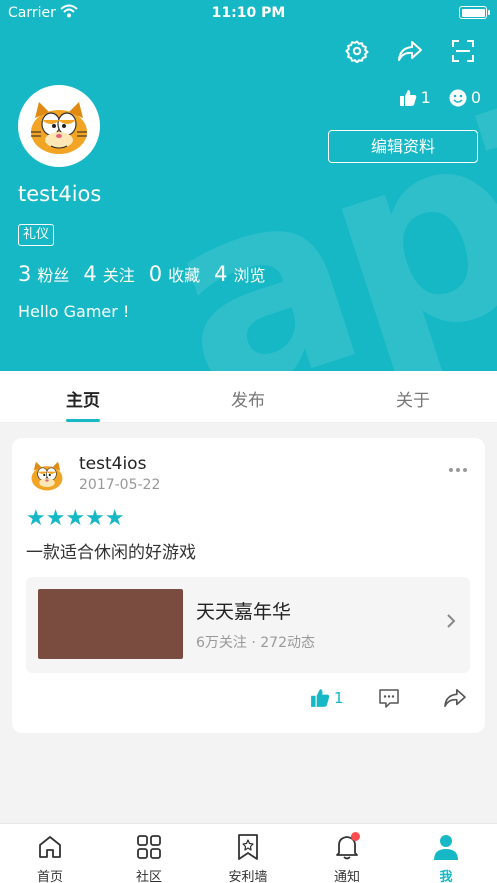 The height and width of the screenshot is (883, 497). Describe the element at coordinates (440, 97) in the screenshot. I see `reaction-counts: 1 0` at that location.